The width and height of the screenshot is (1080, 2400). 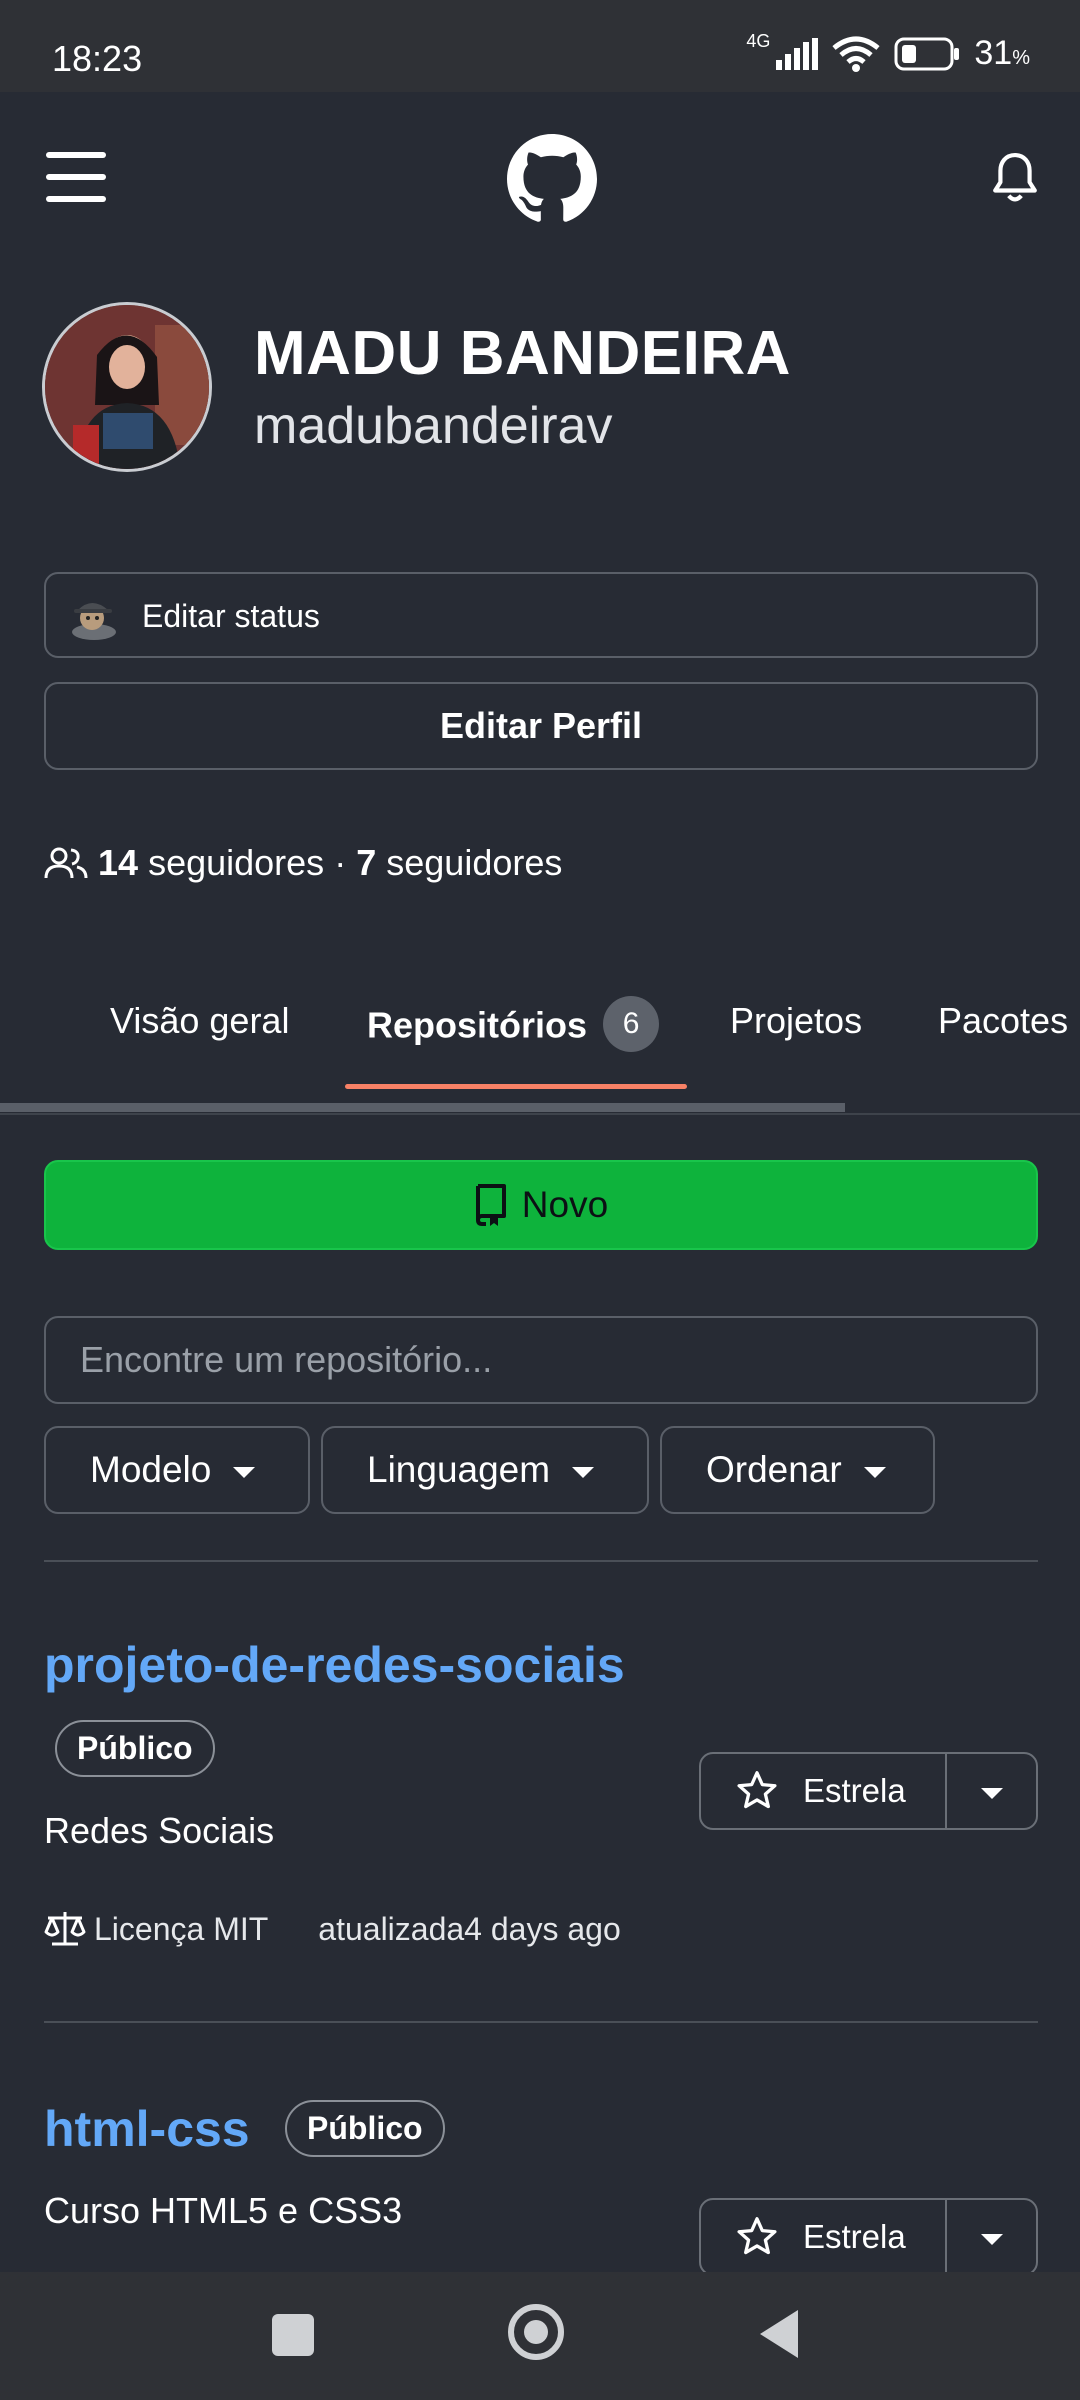 What do you see at coordinates (522, 353) in the screenshot?
I see `profile-name: MADU BANDEIRA` at bounding box center [522, 353].